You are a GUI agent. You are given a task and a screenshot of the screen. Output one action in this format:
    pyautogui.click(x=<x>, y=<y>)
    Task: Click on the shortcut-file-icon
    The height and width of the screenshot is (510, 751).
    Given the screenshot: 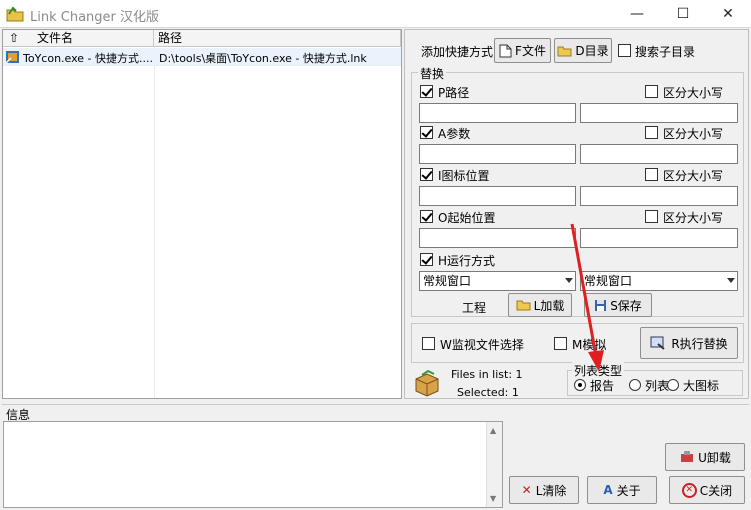 What is the action you would take?
    pyautogui.click(x=12, y=57)
    